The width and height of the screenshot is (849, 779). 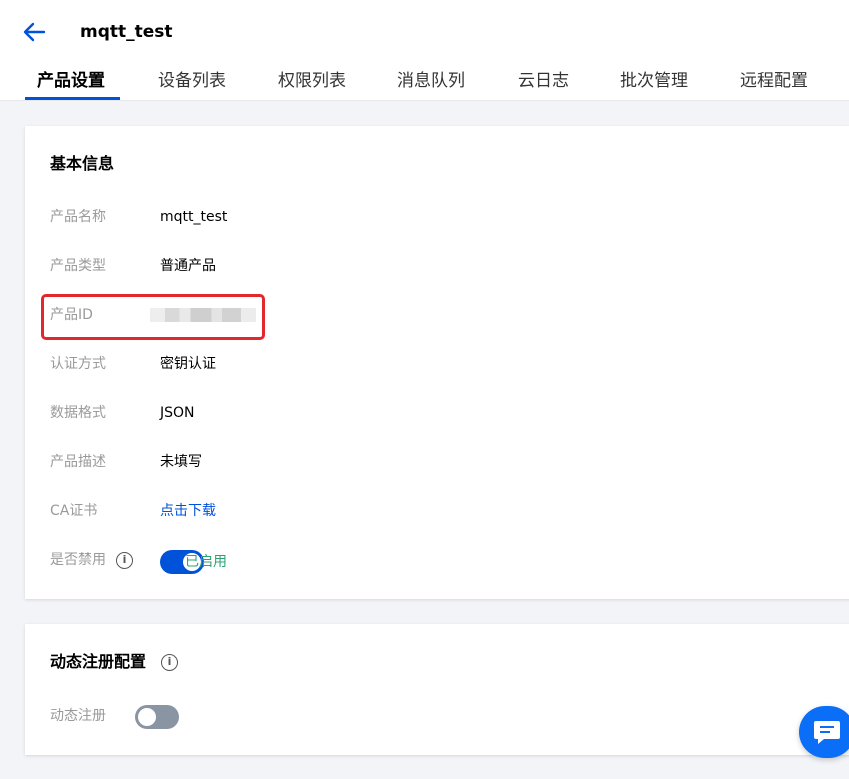 I want to click on tab-remote-config: 远程配置, so click(x=774, y=81).